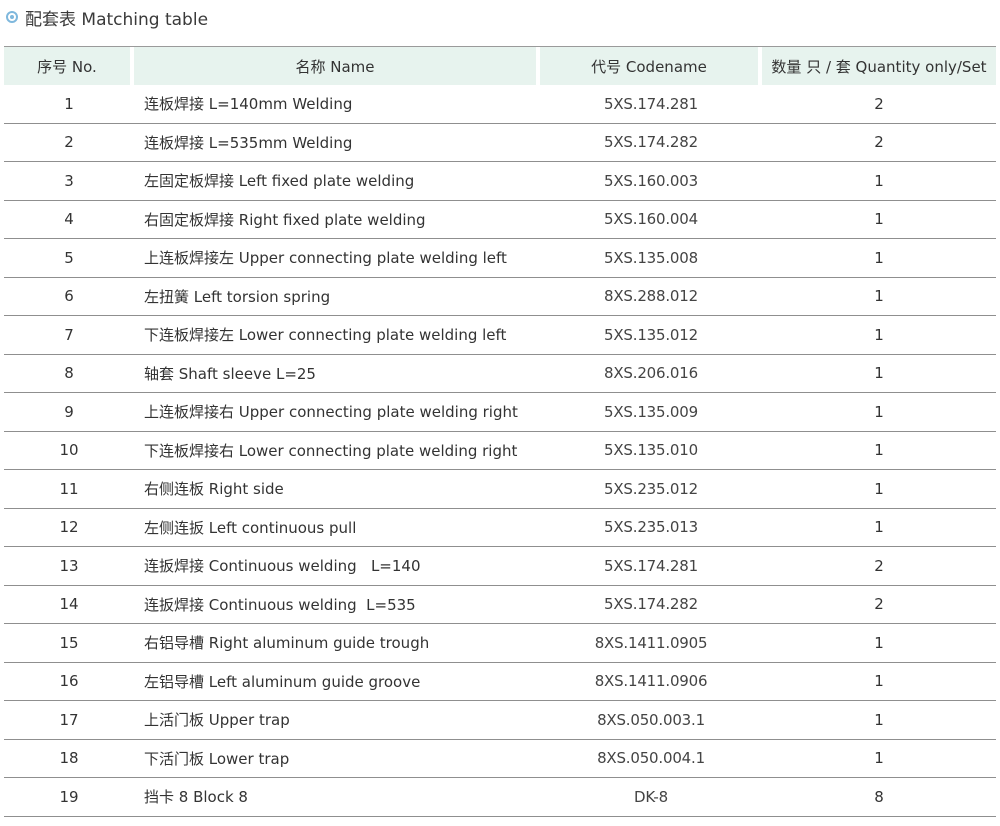  I want to click on cell-no: 19, so click(69, 796).